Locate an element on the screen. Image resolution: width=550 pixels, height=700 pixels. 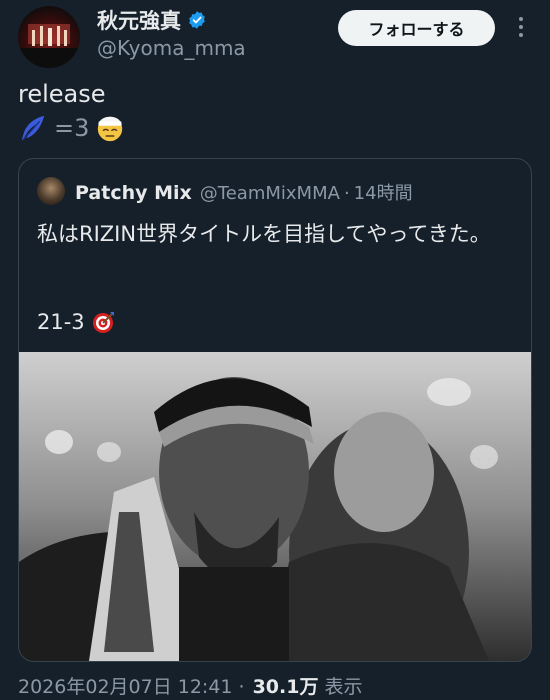
author-name-row: 秋元強真 is located at coordinates (152, 20).